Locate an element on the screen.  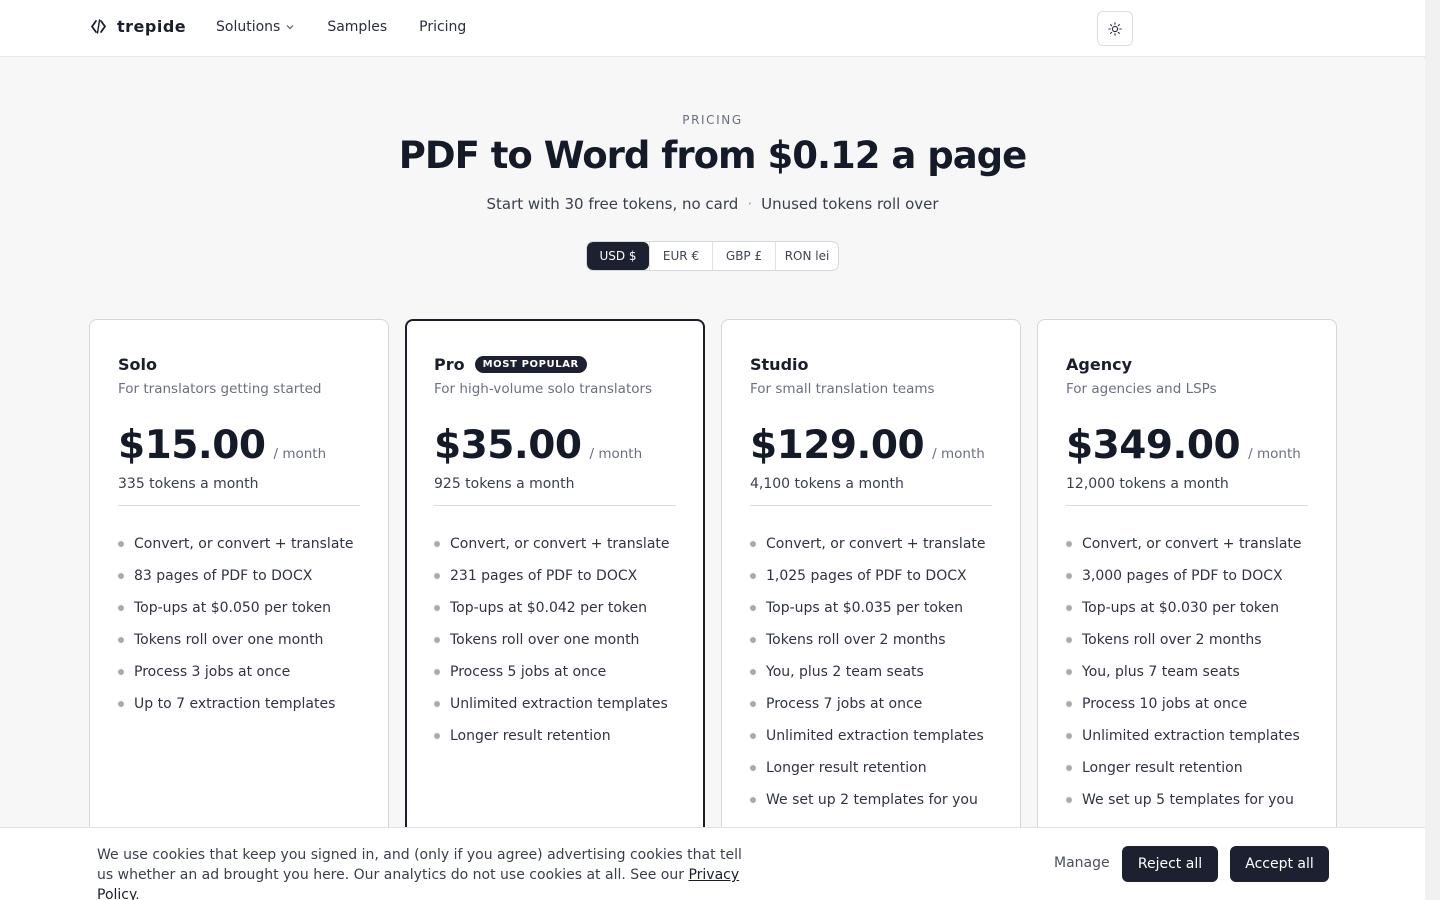
currency-switcher: USD $ EUR € GBP £ RON lei is located at coordinates (712, 256).